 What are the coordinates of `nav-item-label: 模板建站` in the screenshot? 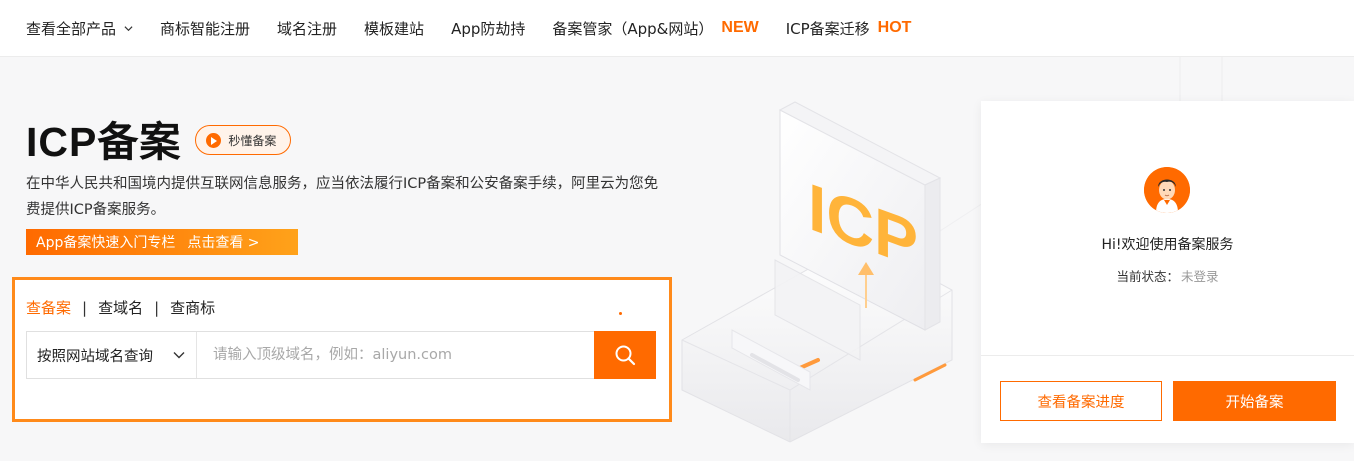 It's located at (394, 28).